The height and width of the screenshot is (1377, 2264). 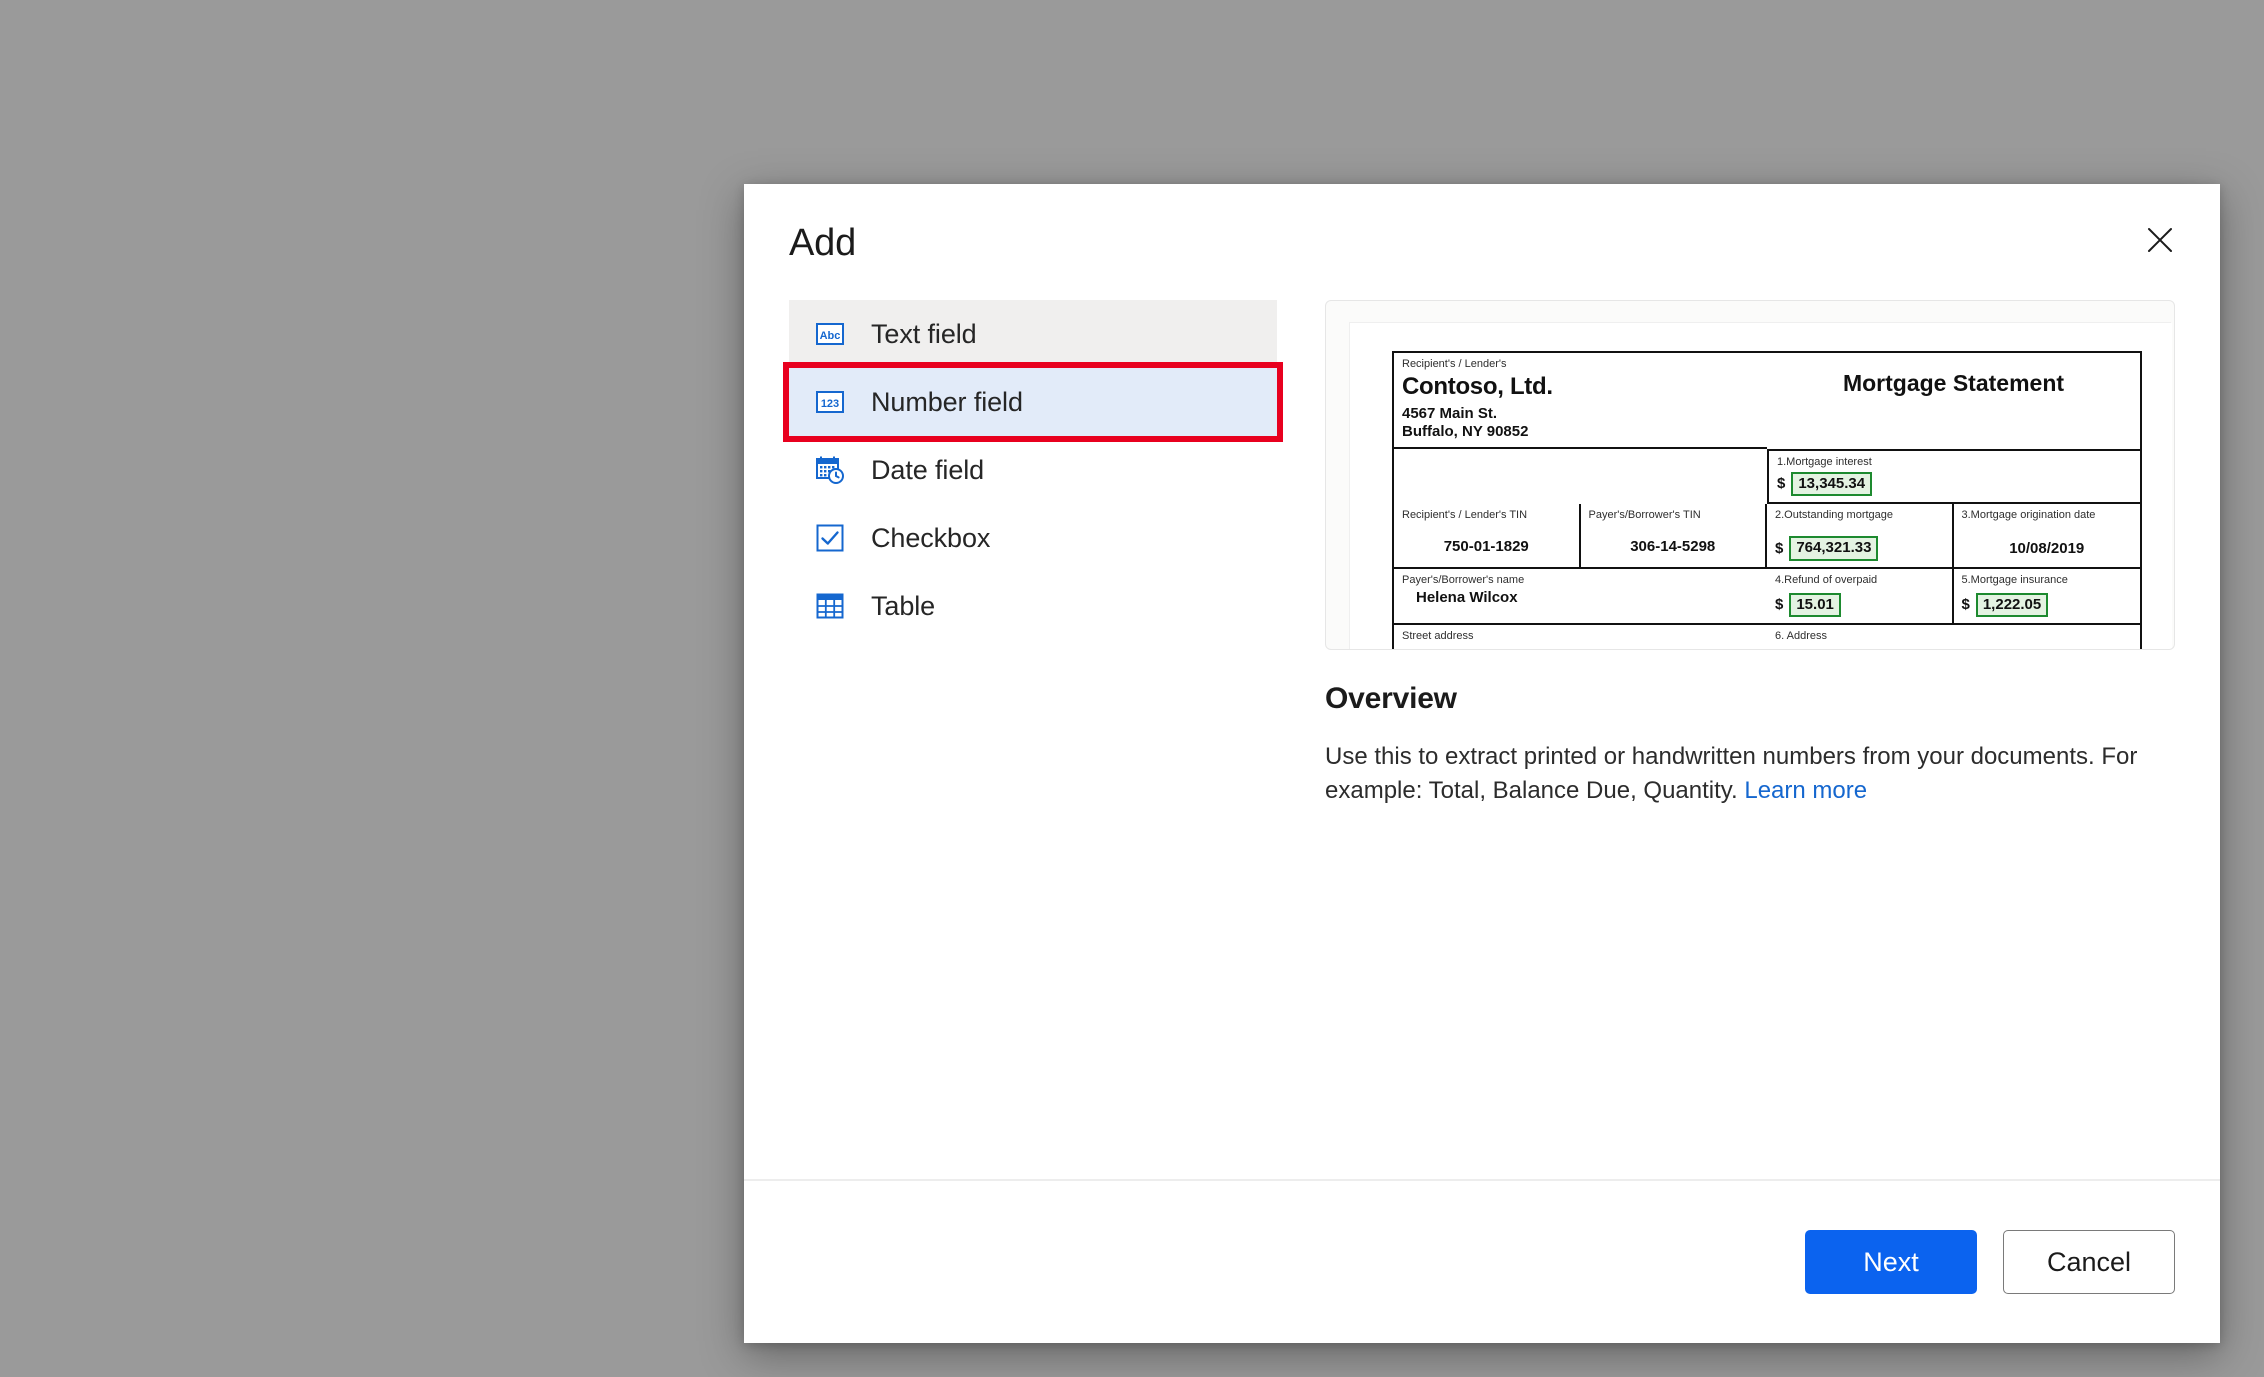 I want to click on 123-icon: 123, so click(x=830, y=402).